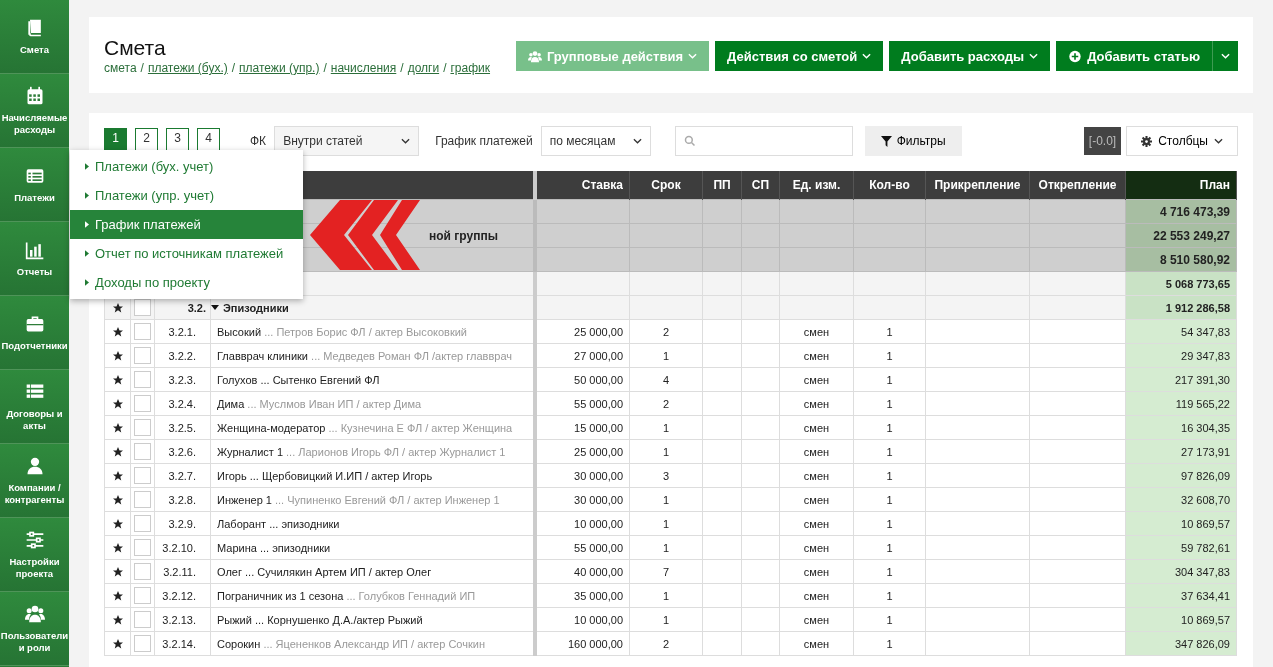  I want to click on menu-item: График платежей, so click(186, 224).